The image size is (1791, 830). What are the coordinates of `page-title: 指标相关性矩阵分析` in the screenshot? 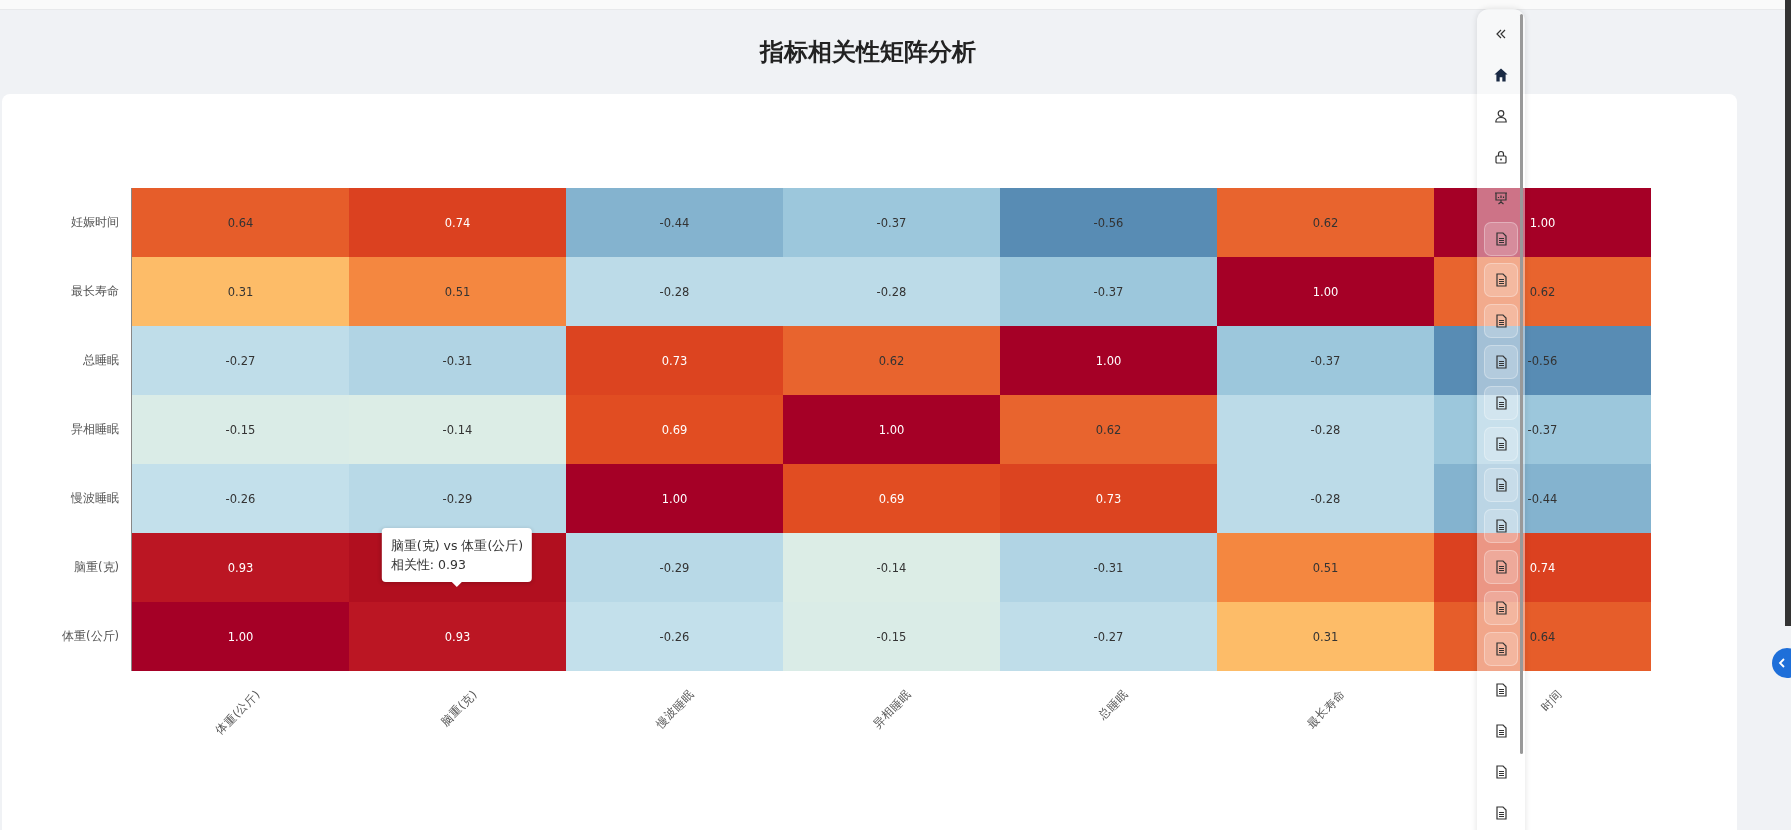 It's located at (867, 52).